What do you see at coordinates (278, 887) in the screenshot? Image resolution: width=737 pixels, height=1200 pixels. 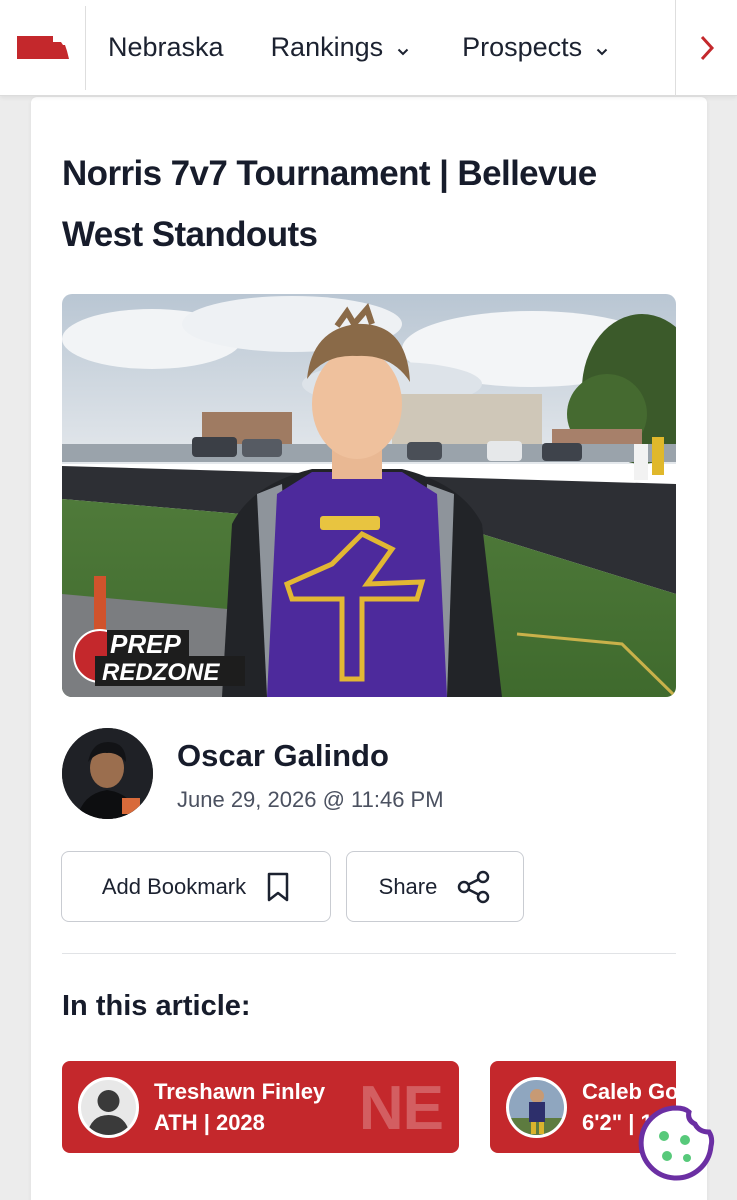 I see `bookmark-icon` at bounding box center [278, 887].